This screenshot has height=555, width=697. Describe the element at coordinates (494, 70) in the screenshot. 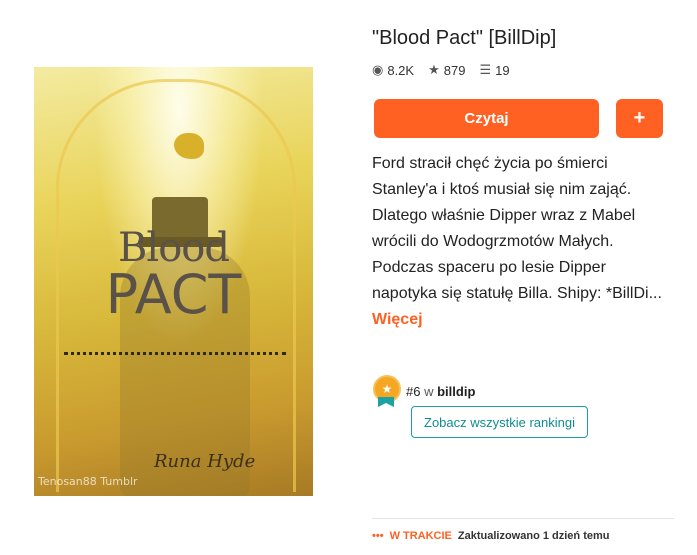

I see `parts-stat: ☰ 19` at that location.